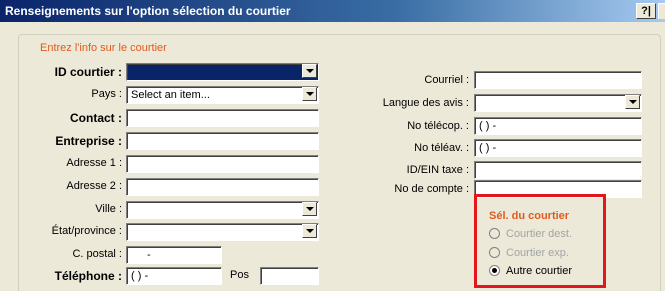  Describe the element at coordinates (661, 11) in the screenshot. I see `close-button-partial` at that location.